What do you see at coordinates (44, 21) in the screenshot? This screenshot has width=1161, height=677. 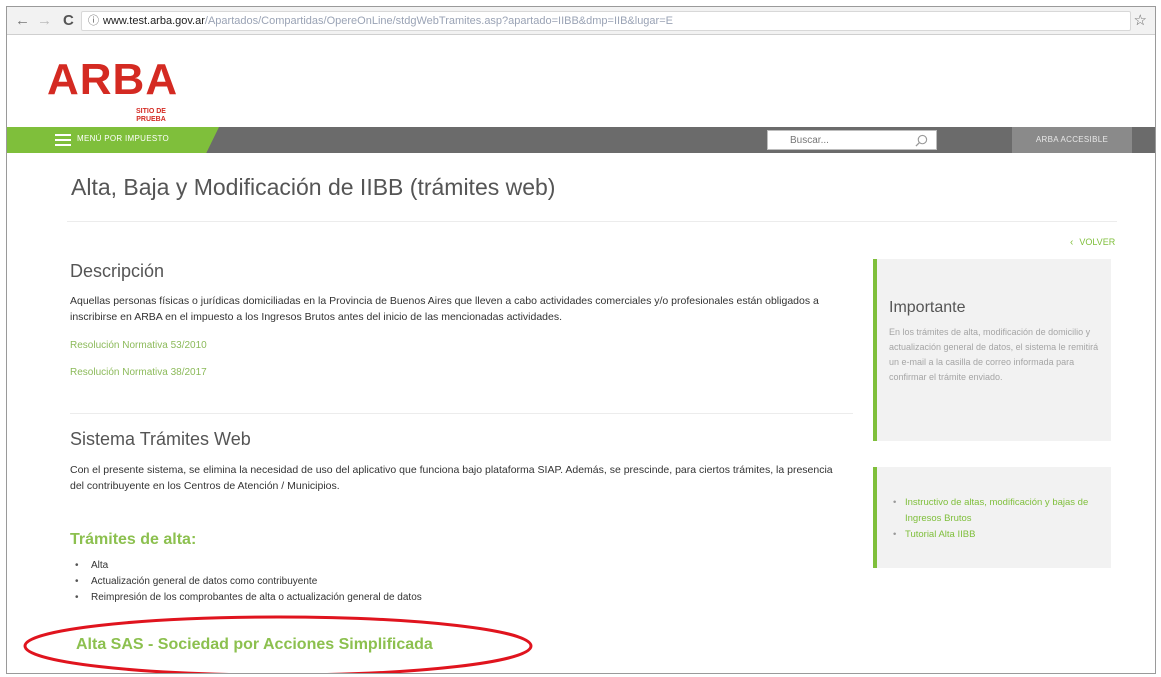 I see `forward-arrow-icon: →` at bounding box center [44, 21].